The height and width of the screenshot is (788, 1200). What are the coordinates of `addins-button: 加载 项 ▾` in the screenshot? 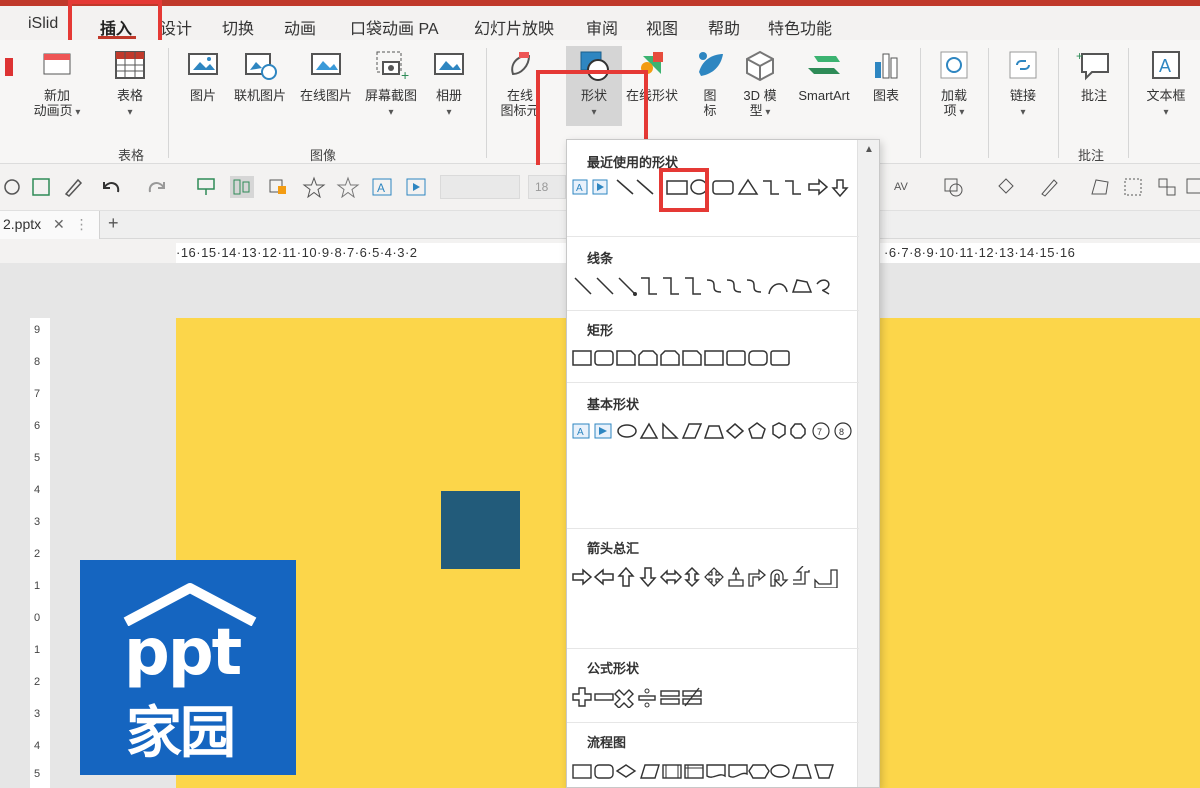 It's located at (954, 84).